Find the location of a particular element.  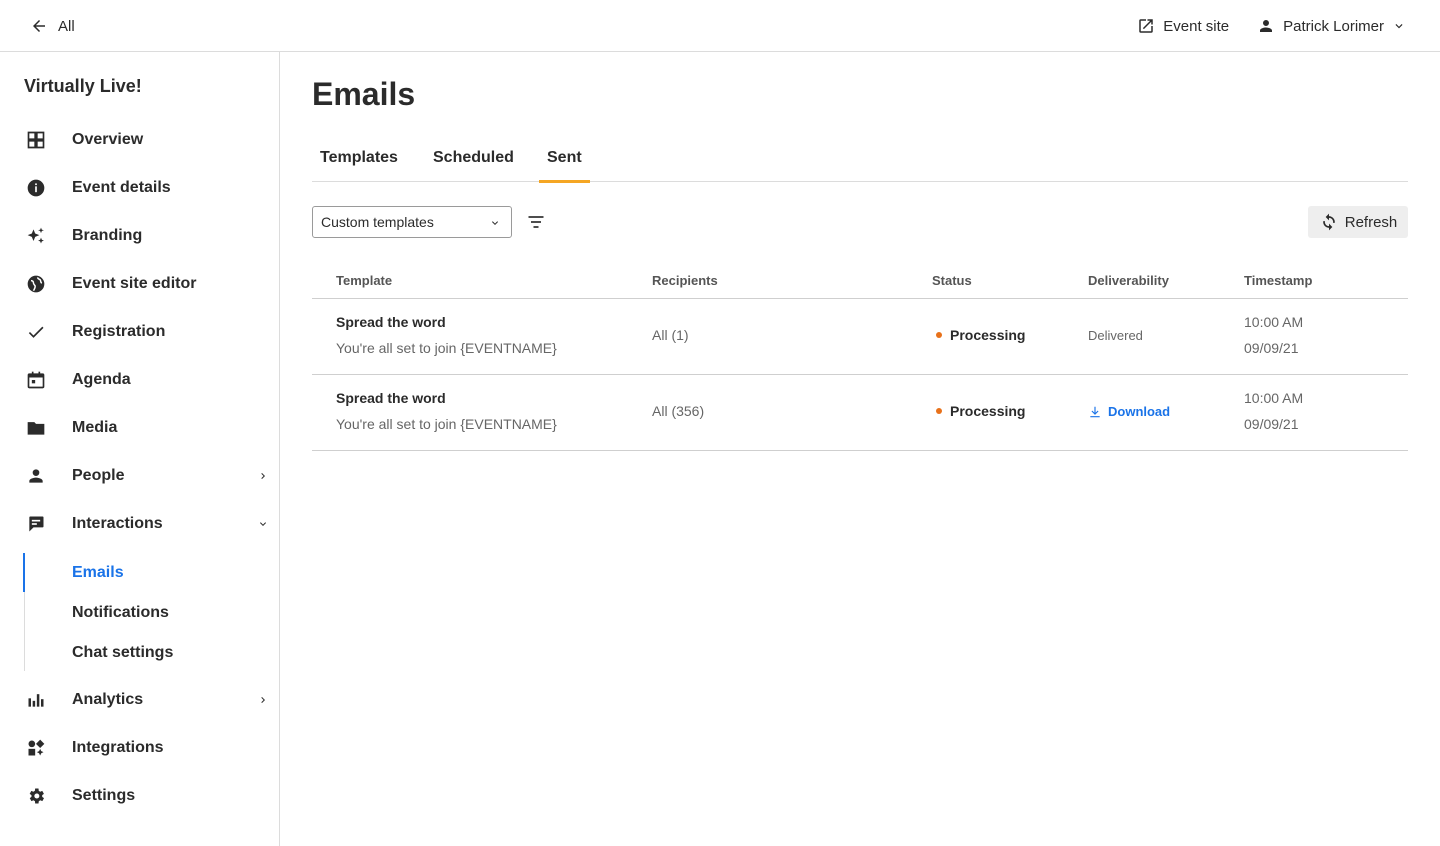

sidebar-item-label: Branding is located at coordinates (107, 235).